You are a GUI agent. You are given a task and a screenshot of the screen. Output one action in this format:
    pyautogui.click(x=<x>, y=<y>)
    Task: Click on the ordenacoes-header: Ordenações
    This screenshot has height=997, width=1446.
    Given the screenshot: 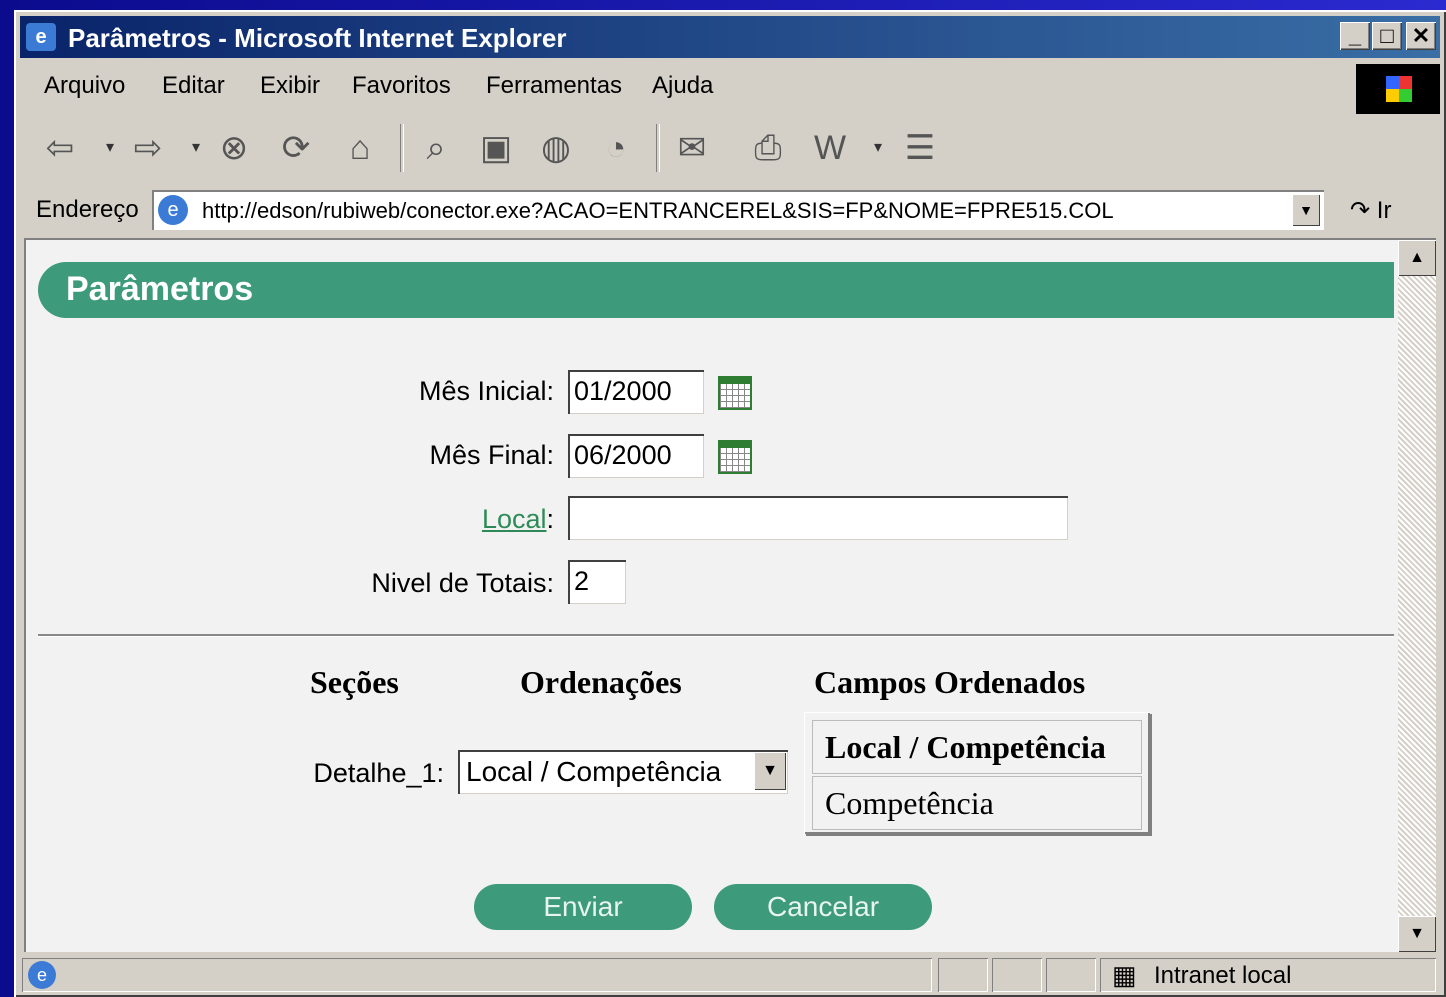 What is the action you would take?
    pyautogui.click(x=601, y=682)
    